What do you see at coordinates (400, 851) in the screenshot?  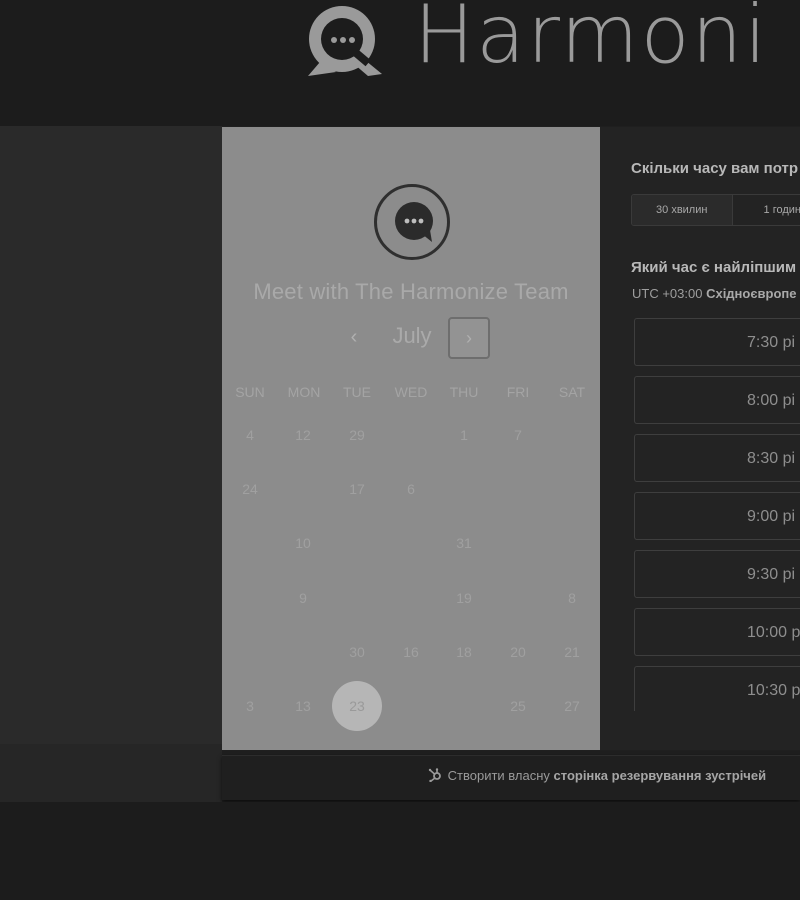 I see `page-bottom-background` at bounding box center [400, 851].